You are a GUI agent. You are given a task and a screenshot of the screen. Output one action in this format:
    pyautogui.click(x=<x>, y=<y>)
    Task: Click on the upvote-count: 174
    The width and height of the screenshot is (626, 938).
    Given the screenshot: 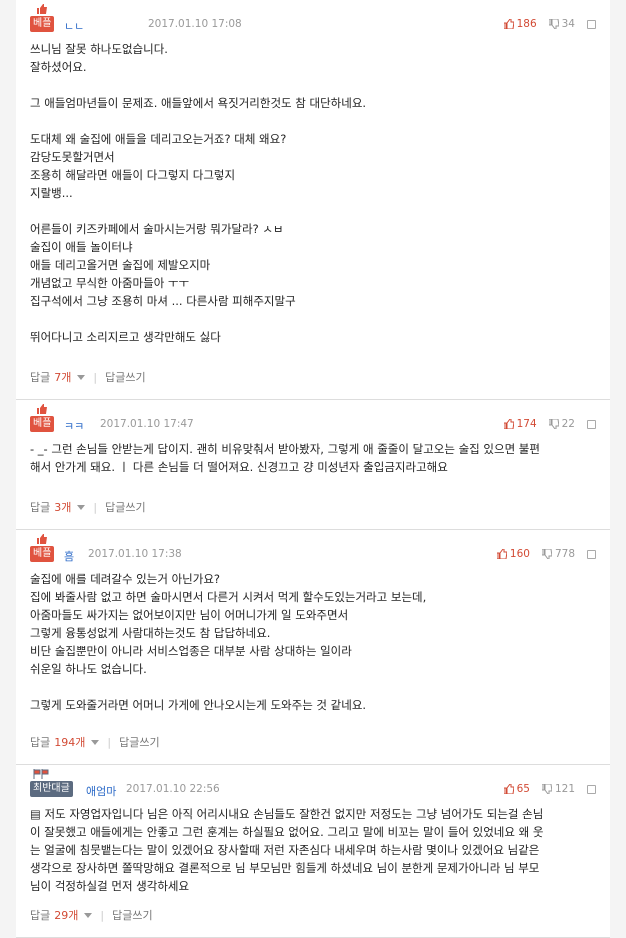 What is the action you would take?
    pyautogui.click(x=526, y=424)
    